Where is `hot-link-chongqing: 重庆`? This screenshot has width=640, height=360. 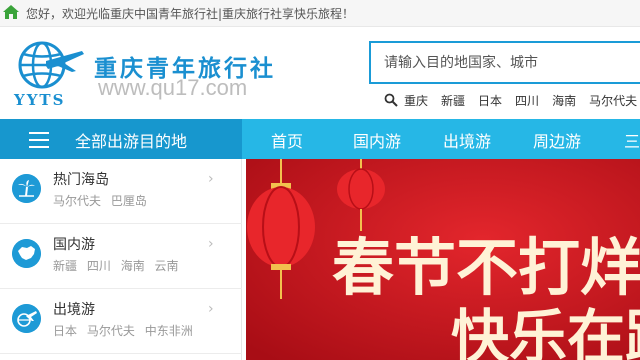 hot-link-chongqing: 重庆 is located at coordinates (416, 100).